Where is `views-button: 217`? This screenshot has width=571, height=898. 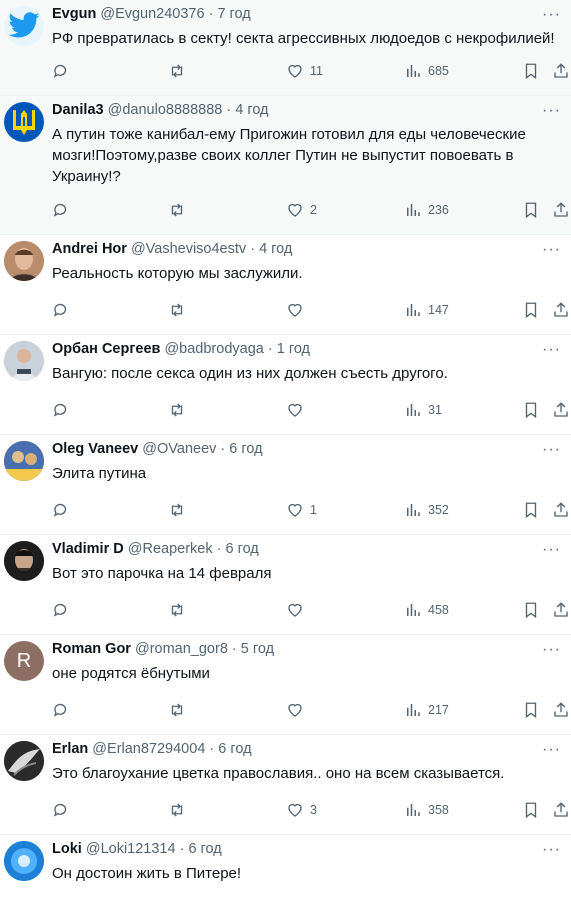 views-button: 217 is located at coordinates (426, 710).